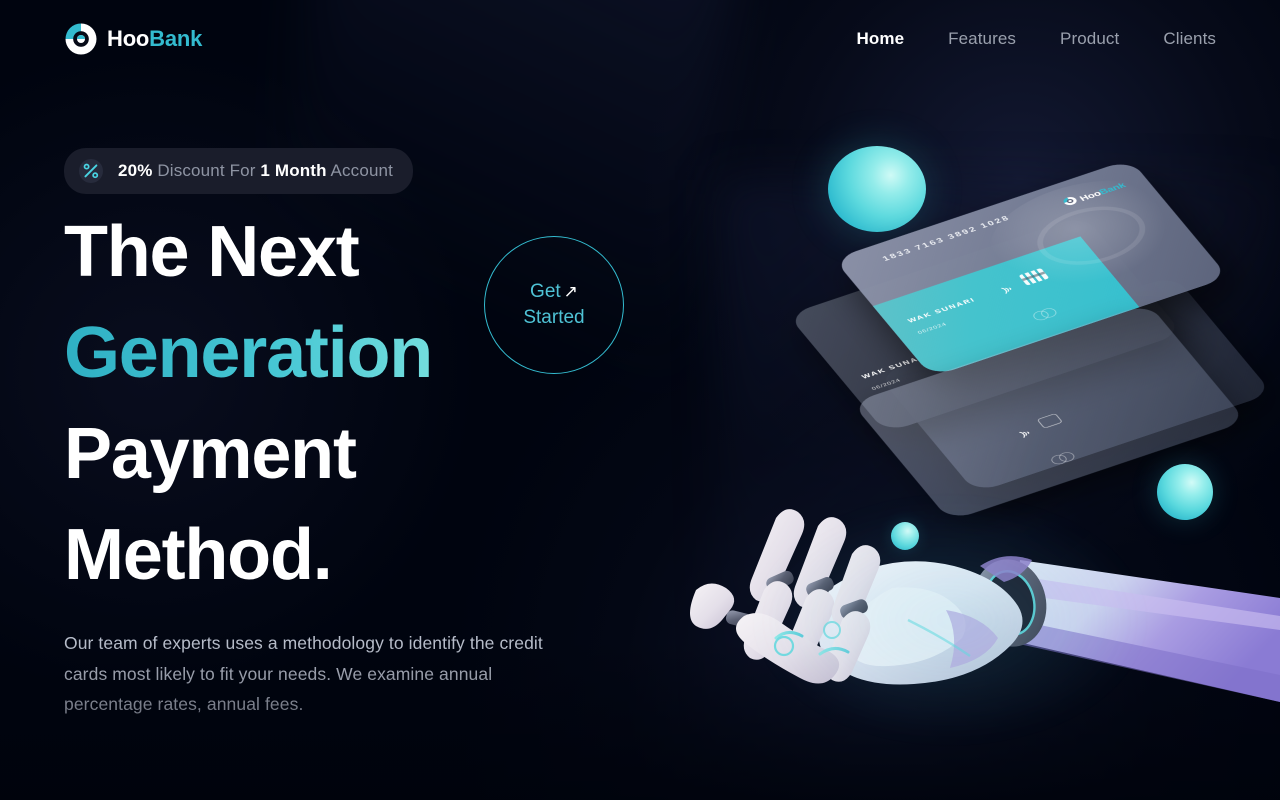 Image resolution: width=1280 pixels, height=800 pixels. What do you see at coordinates (545, 292) in the screenshot?
I see `get-started-text-get: Get` at bounding box center [545, 292].